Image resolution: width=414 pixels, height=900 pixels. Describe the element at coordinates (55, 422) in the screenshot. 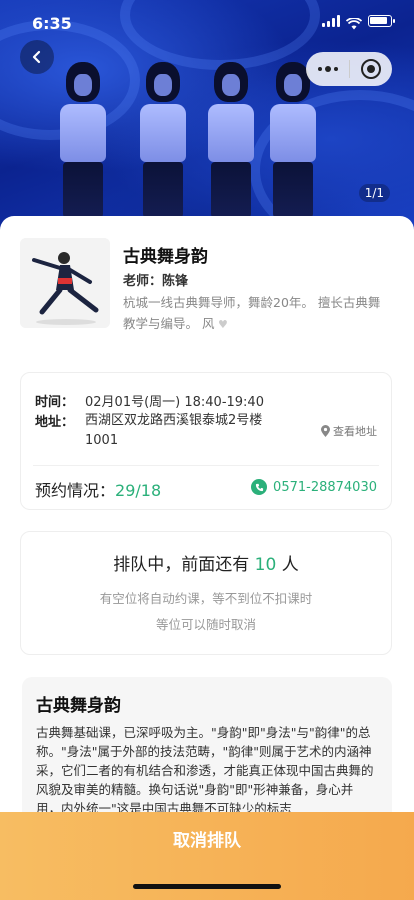

I see `address-label: 地址：` at that location.